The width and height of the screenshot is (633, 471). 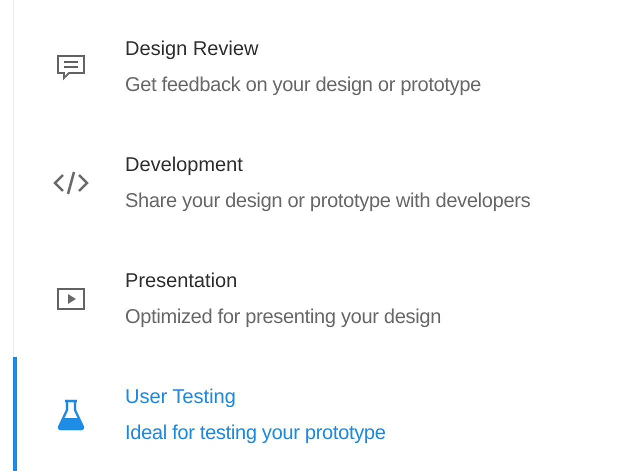 What do you see at coordinates (184, 165) in the screenshot?
I see `item-title: Development` at bounding box center [184, 165].